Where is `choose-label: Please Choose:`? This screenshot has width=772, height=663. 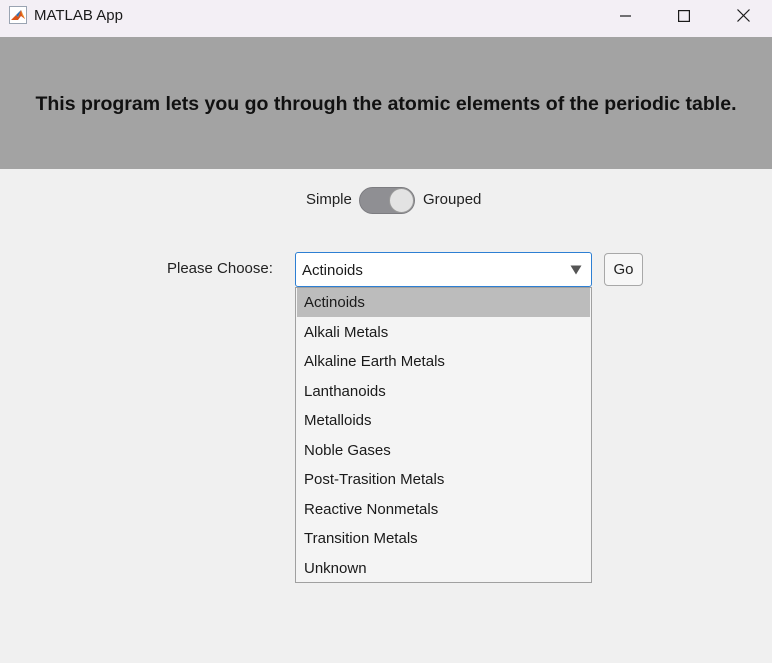
choose-label: Please Choose: is located at coordinates (220, 268).